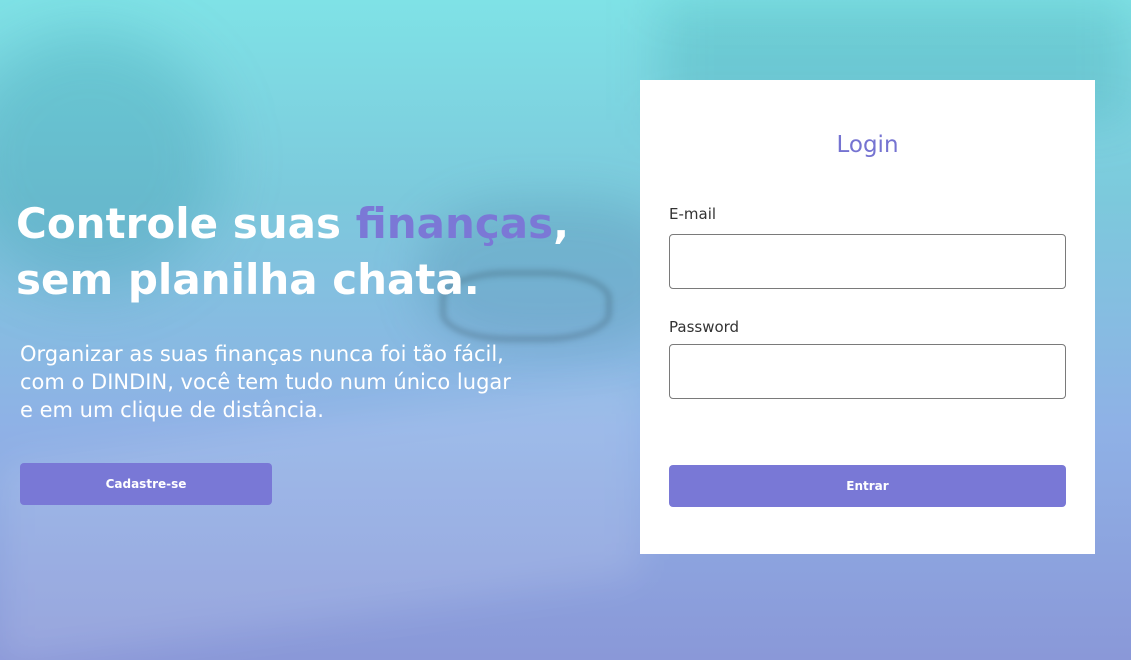  Describe the element at coordinates (867, 486) in the screenshot. I see `login-submit-button: Entrar` at that location.